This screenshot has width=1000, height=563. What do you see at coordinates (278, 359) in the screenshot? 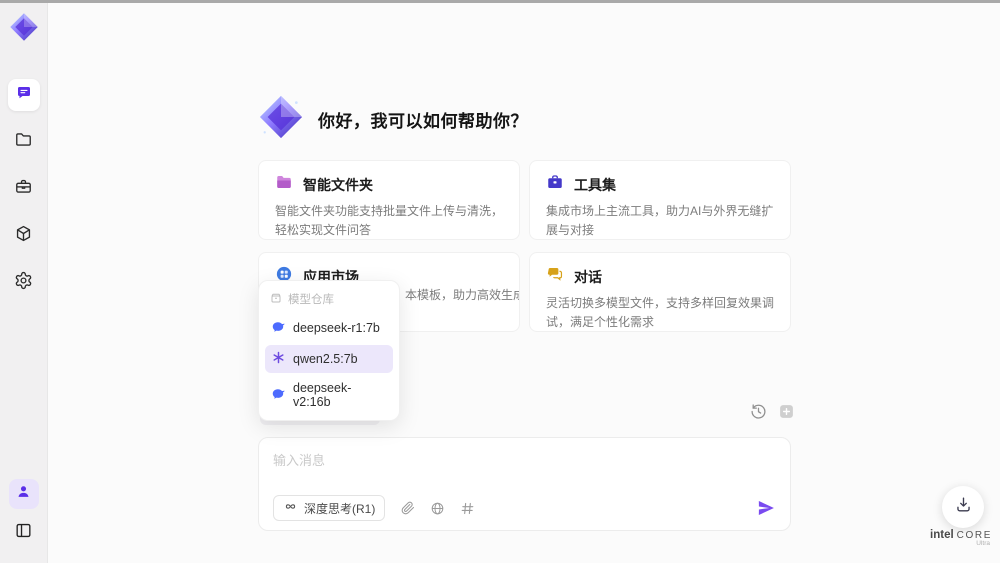
I see `qwen-icon` at bounding box center [278, 359].